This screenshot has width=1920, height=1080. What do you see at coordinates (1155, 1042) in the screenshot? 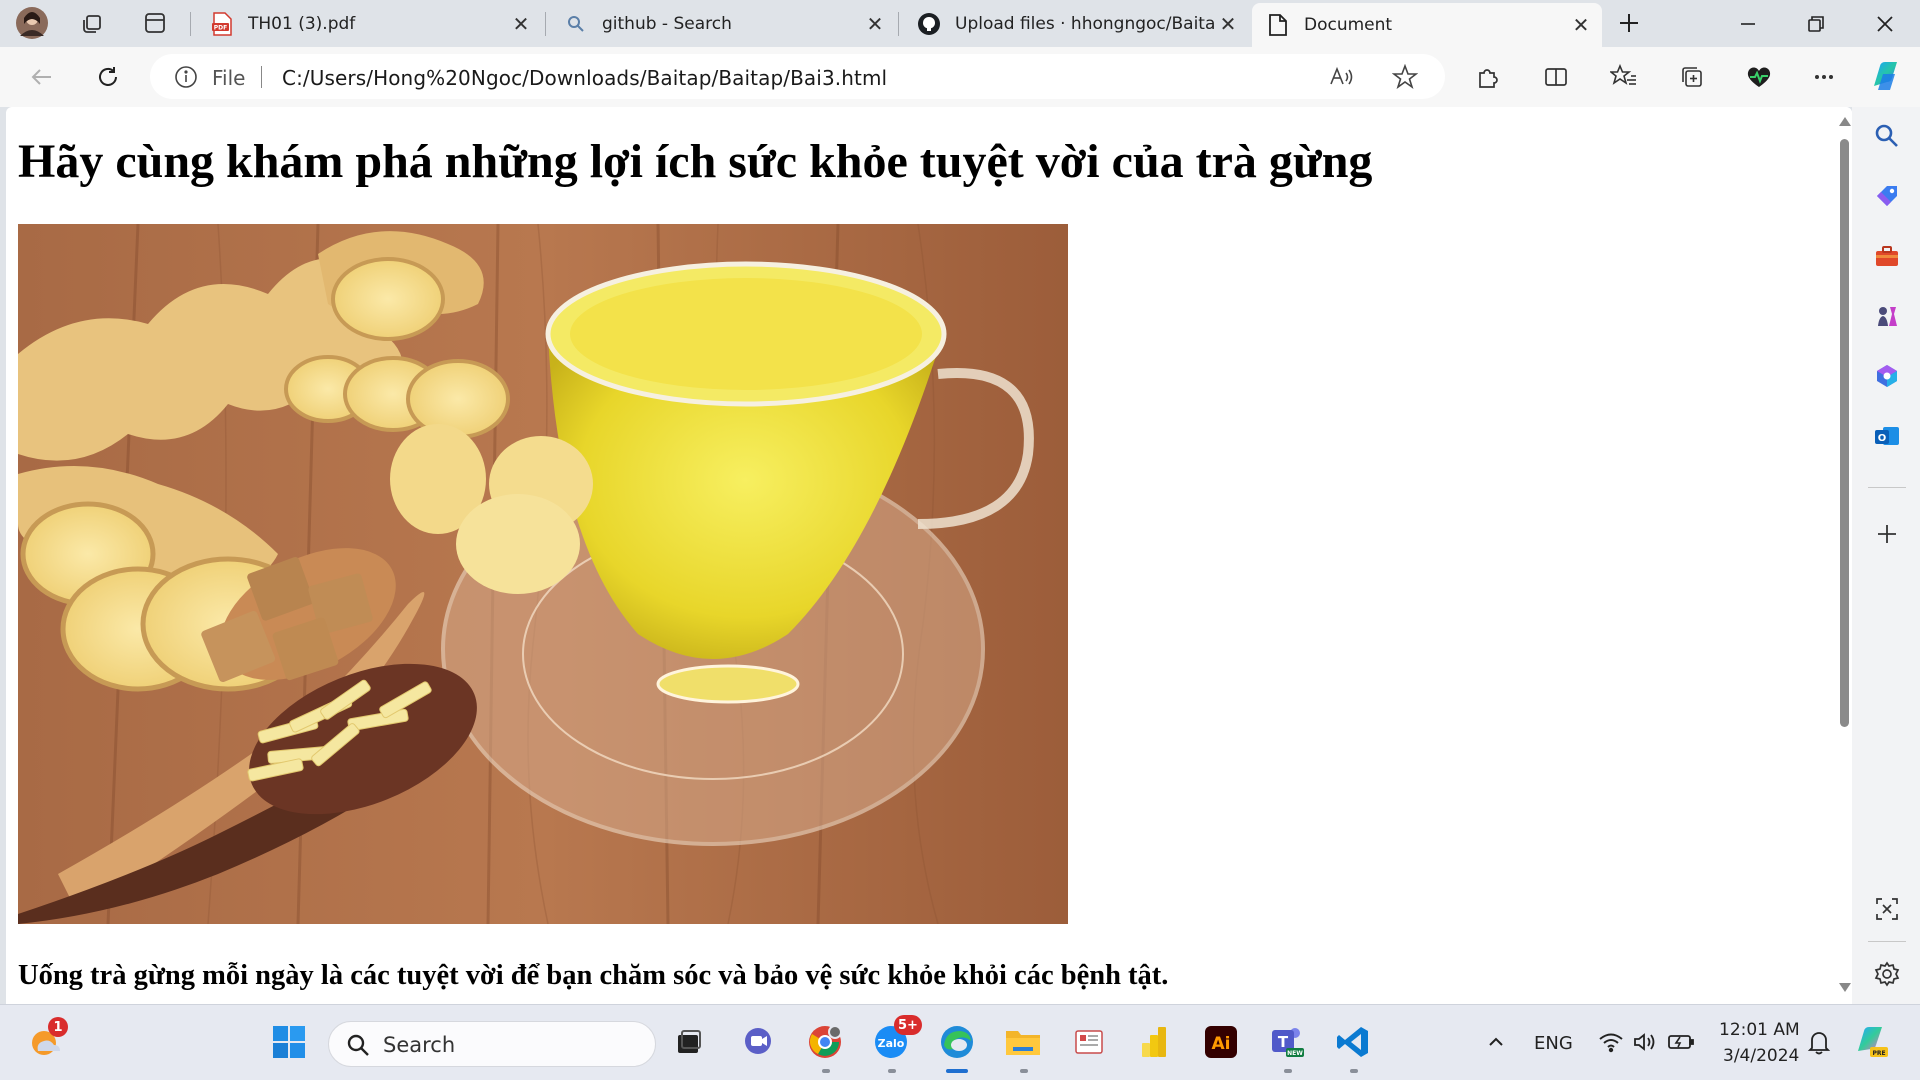
I see `power-bi-icon` at bounding box center [1155, 1042].